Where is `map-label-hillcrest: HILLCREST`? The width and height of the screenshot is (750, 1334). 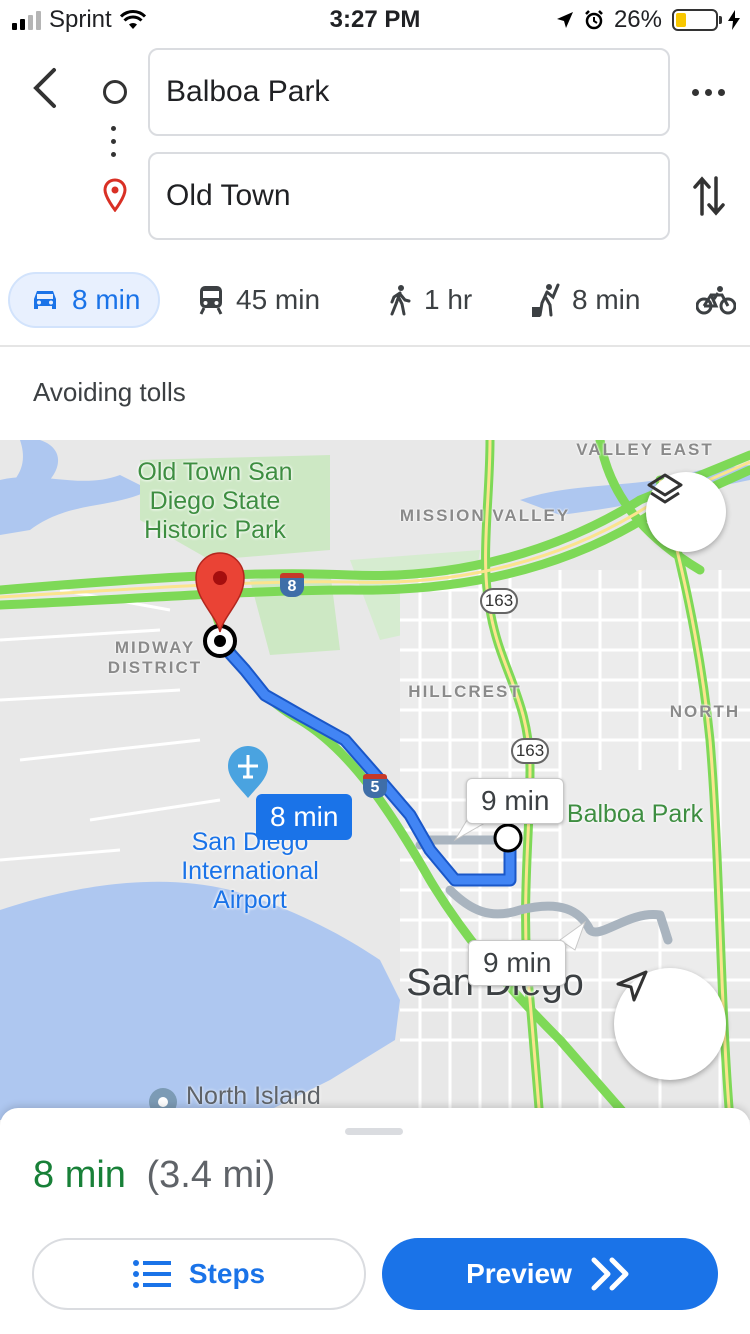
map-label-hillcrest: HILLCREST is located at coordinates (465, 691).